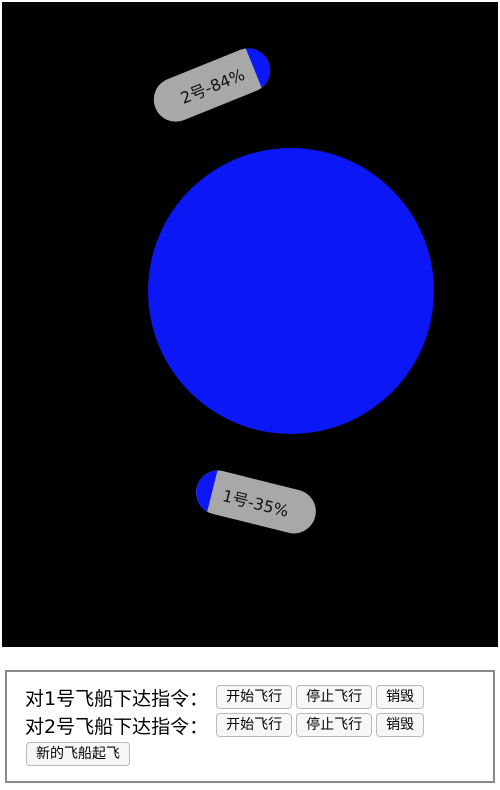 The image size is (500, 790). What do you see at coordinates (334, 697) in the screenshot?
I see `ship-1-stop-button: 停止飞行` at bounding box center [334, 697].